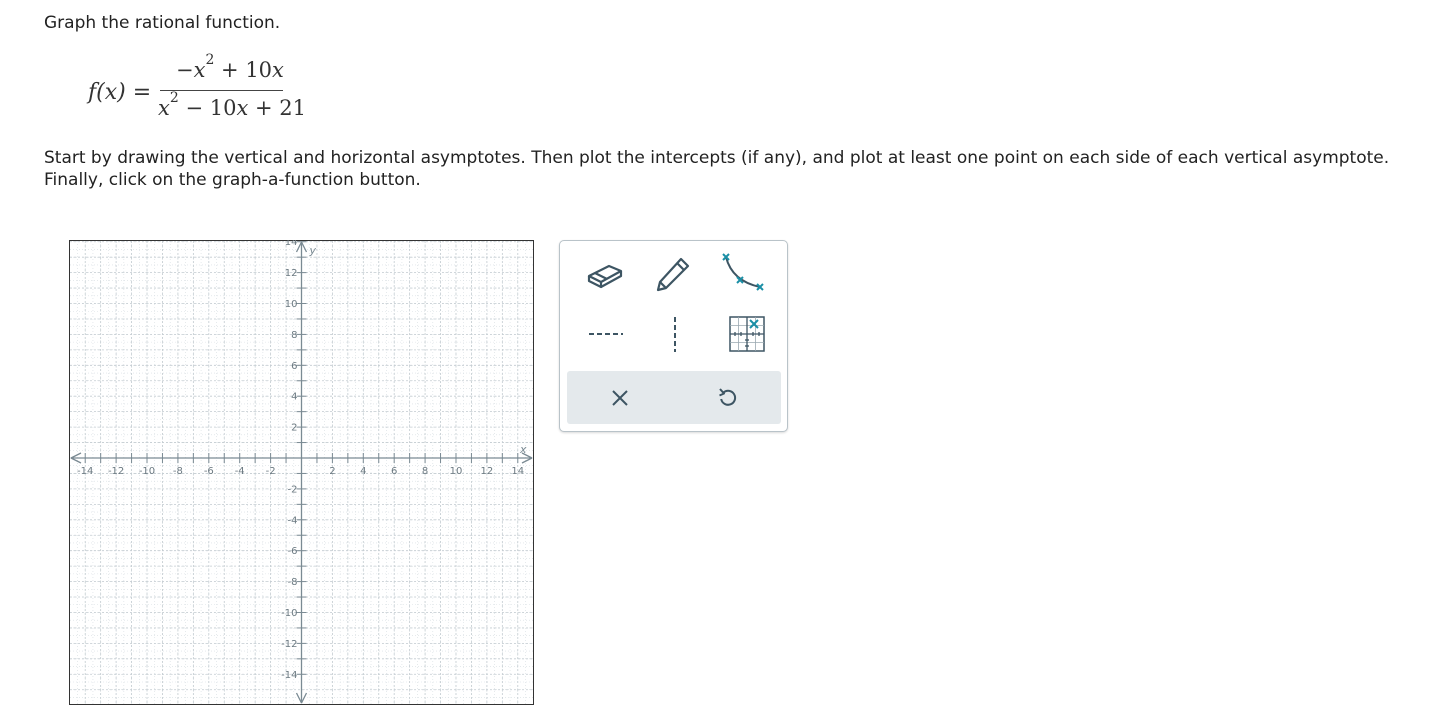  Describe the element at coordinates (313, 250) in the screenshot. I see `y-axis-label: y` at that location.